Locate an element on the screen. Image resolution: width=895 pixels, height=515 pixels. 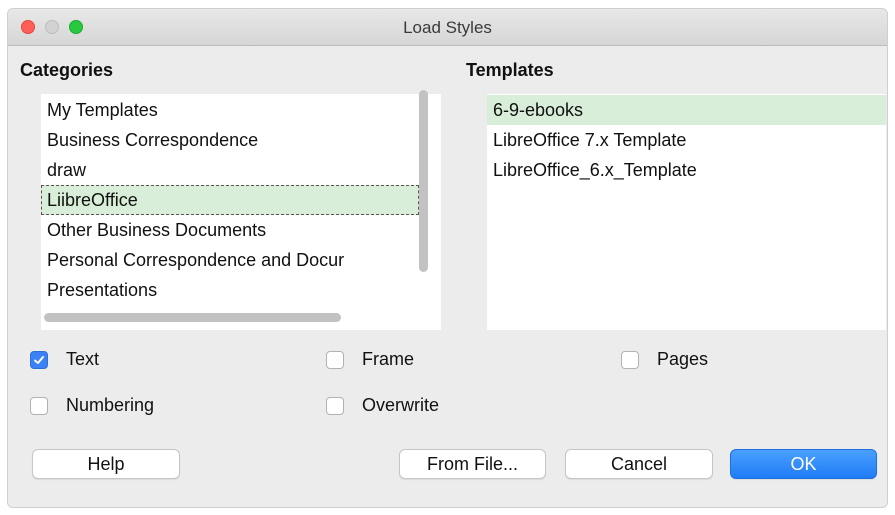
overwrite-checkbox: Overwrite is located at coordinates (382, 405).